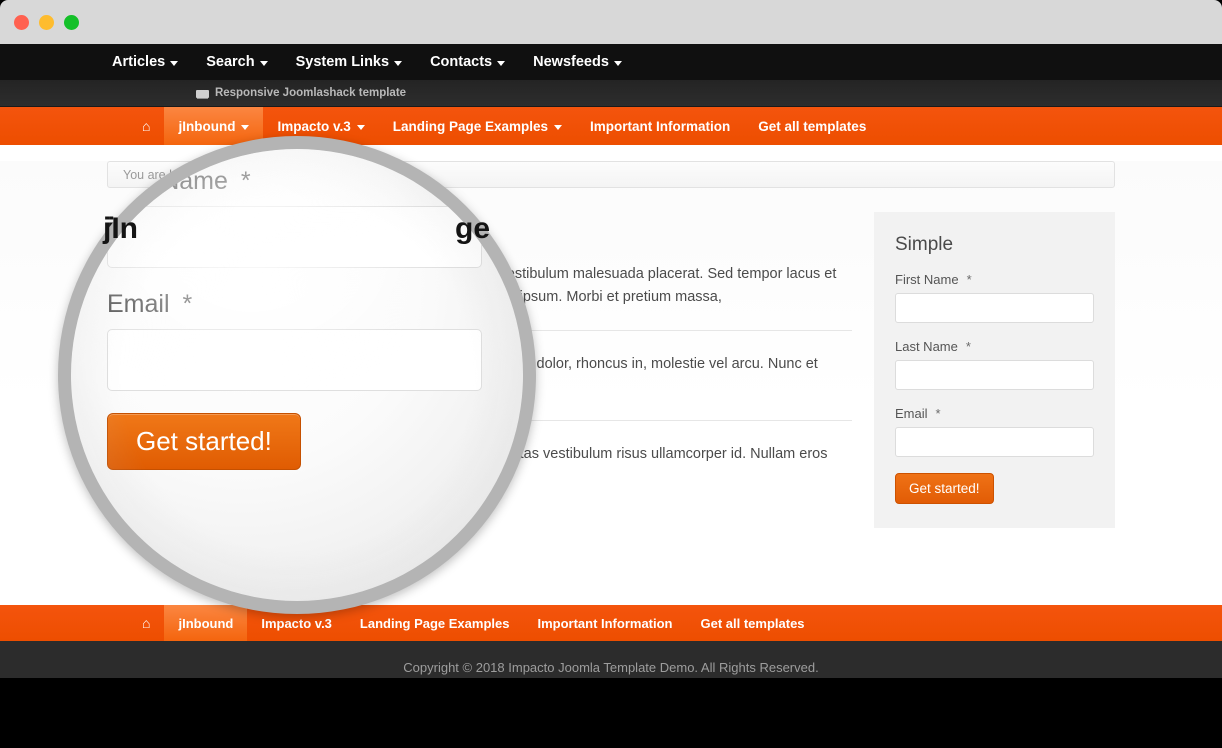  Describe the element at coordinates (139, 62) in the screenshot. I see `topnav-label: Articles` at that location.